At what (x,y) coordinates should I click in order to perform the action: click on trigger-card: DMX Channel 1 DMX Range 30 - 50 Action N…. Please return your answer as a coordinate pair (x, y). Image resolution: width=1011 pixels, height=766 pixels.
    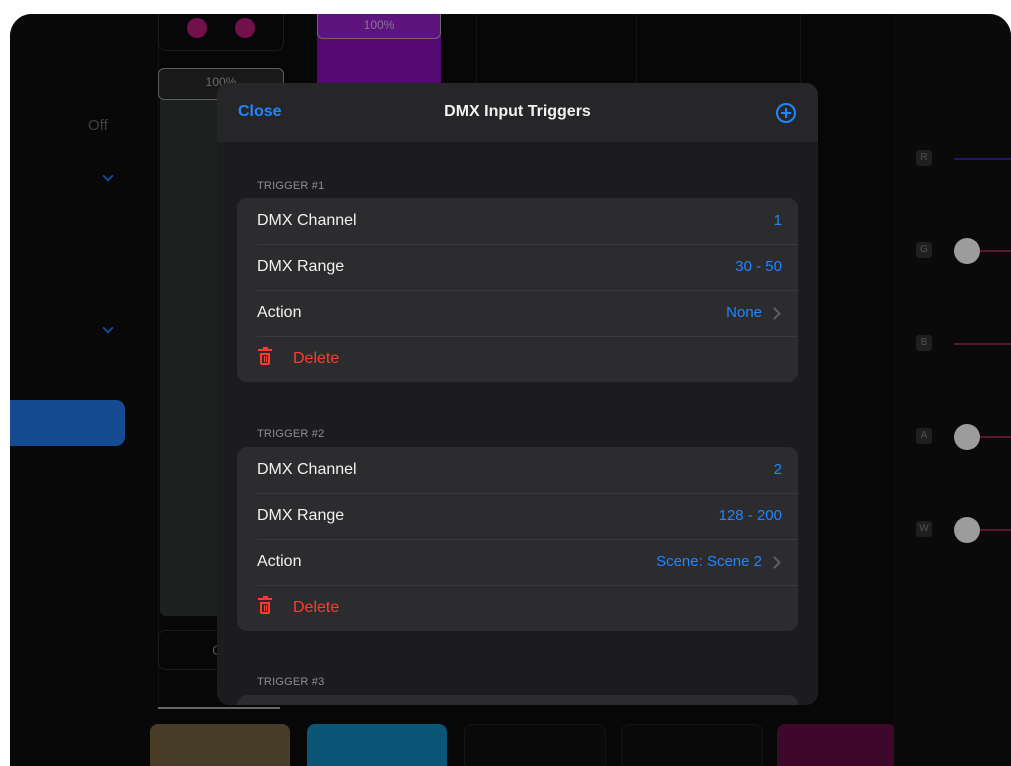
    Looking at the image, I should click on (517, 290).